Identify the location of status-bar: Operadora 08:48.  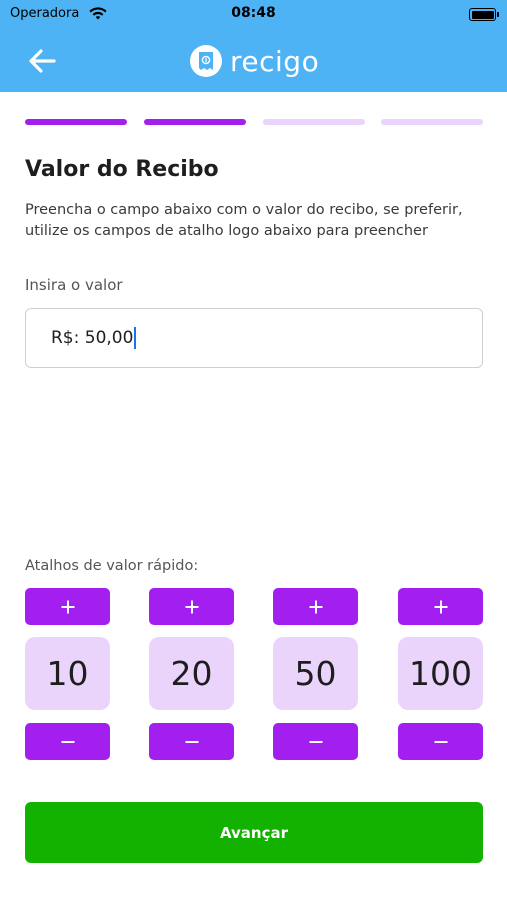
(253, 15).